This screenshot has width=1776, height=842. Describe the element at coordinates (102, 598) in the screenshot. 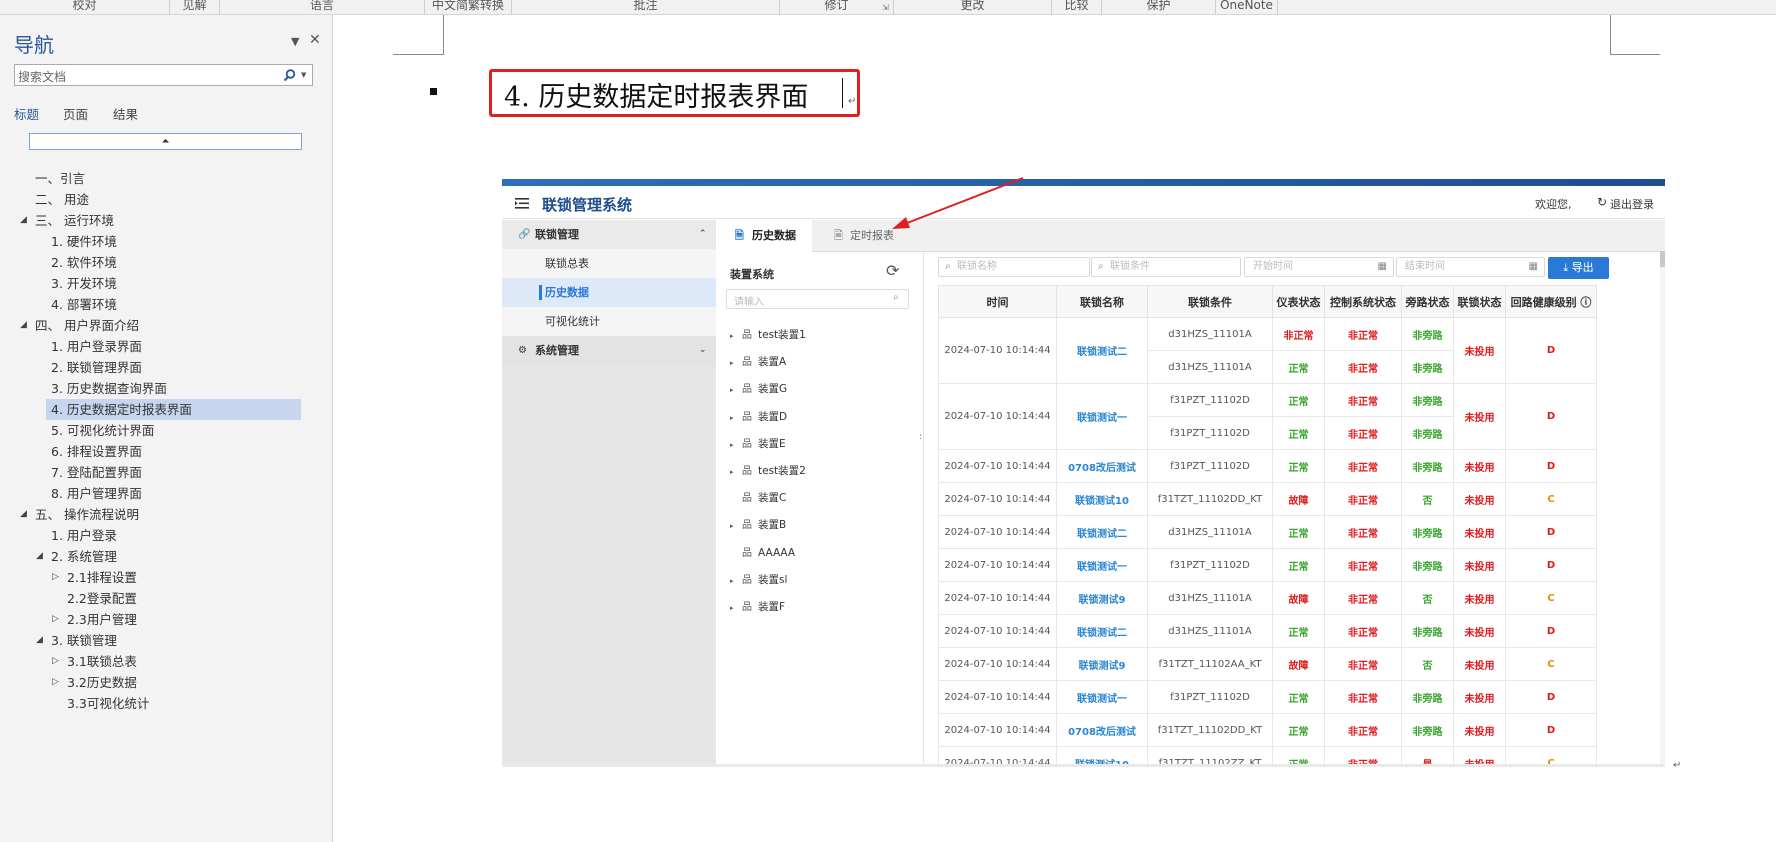

I see `nav-heading-item: 2.2登录配置` at that location.